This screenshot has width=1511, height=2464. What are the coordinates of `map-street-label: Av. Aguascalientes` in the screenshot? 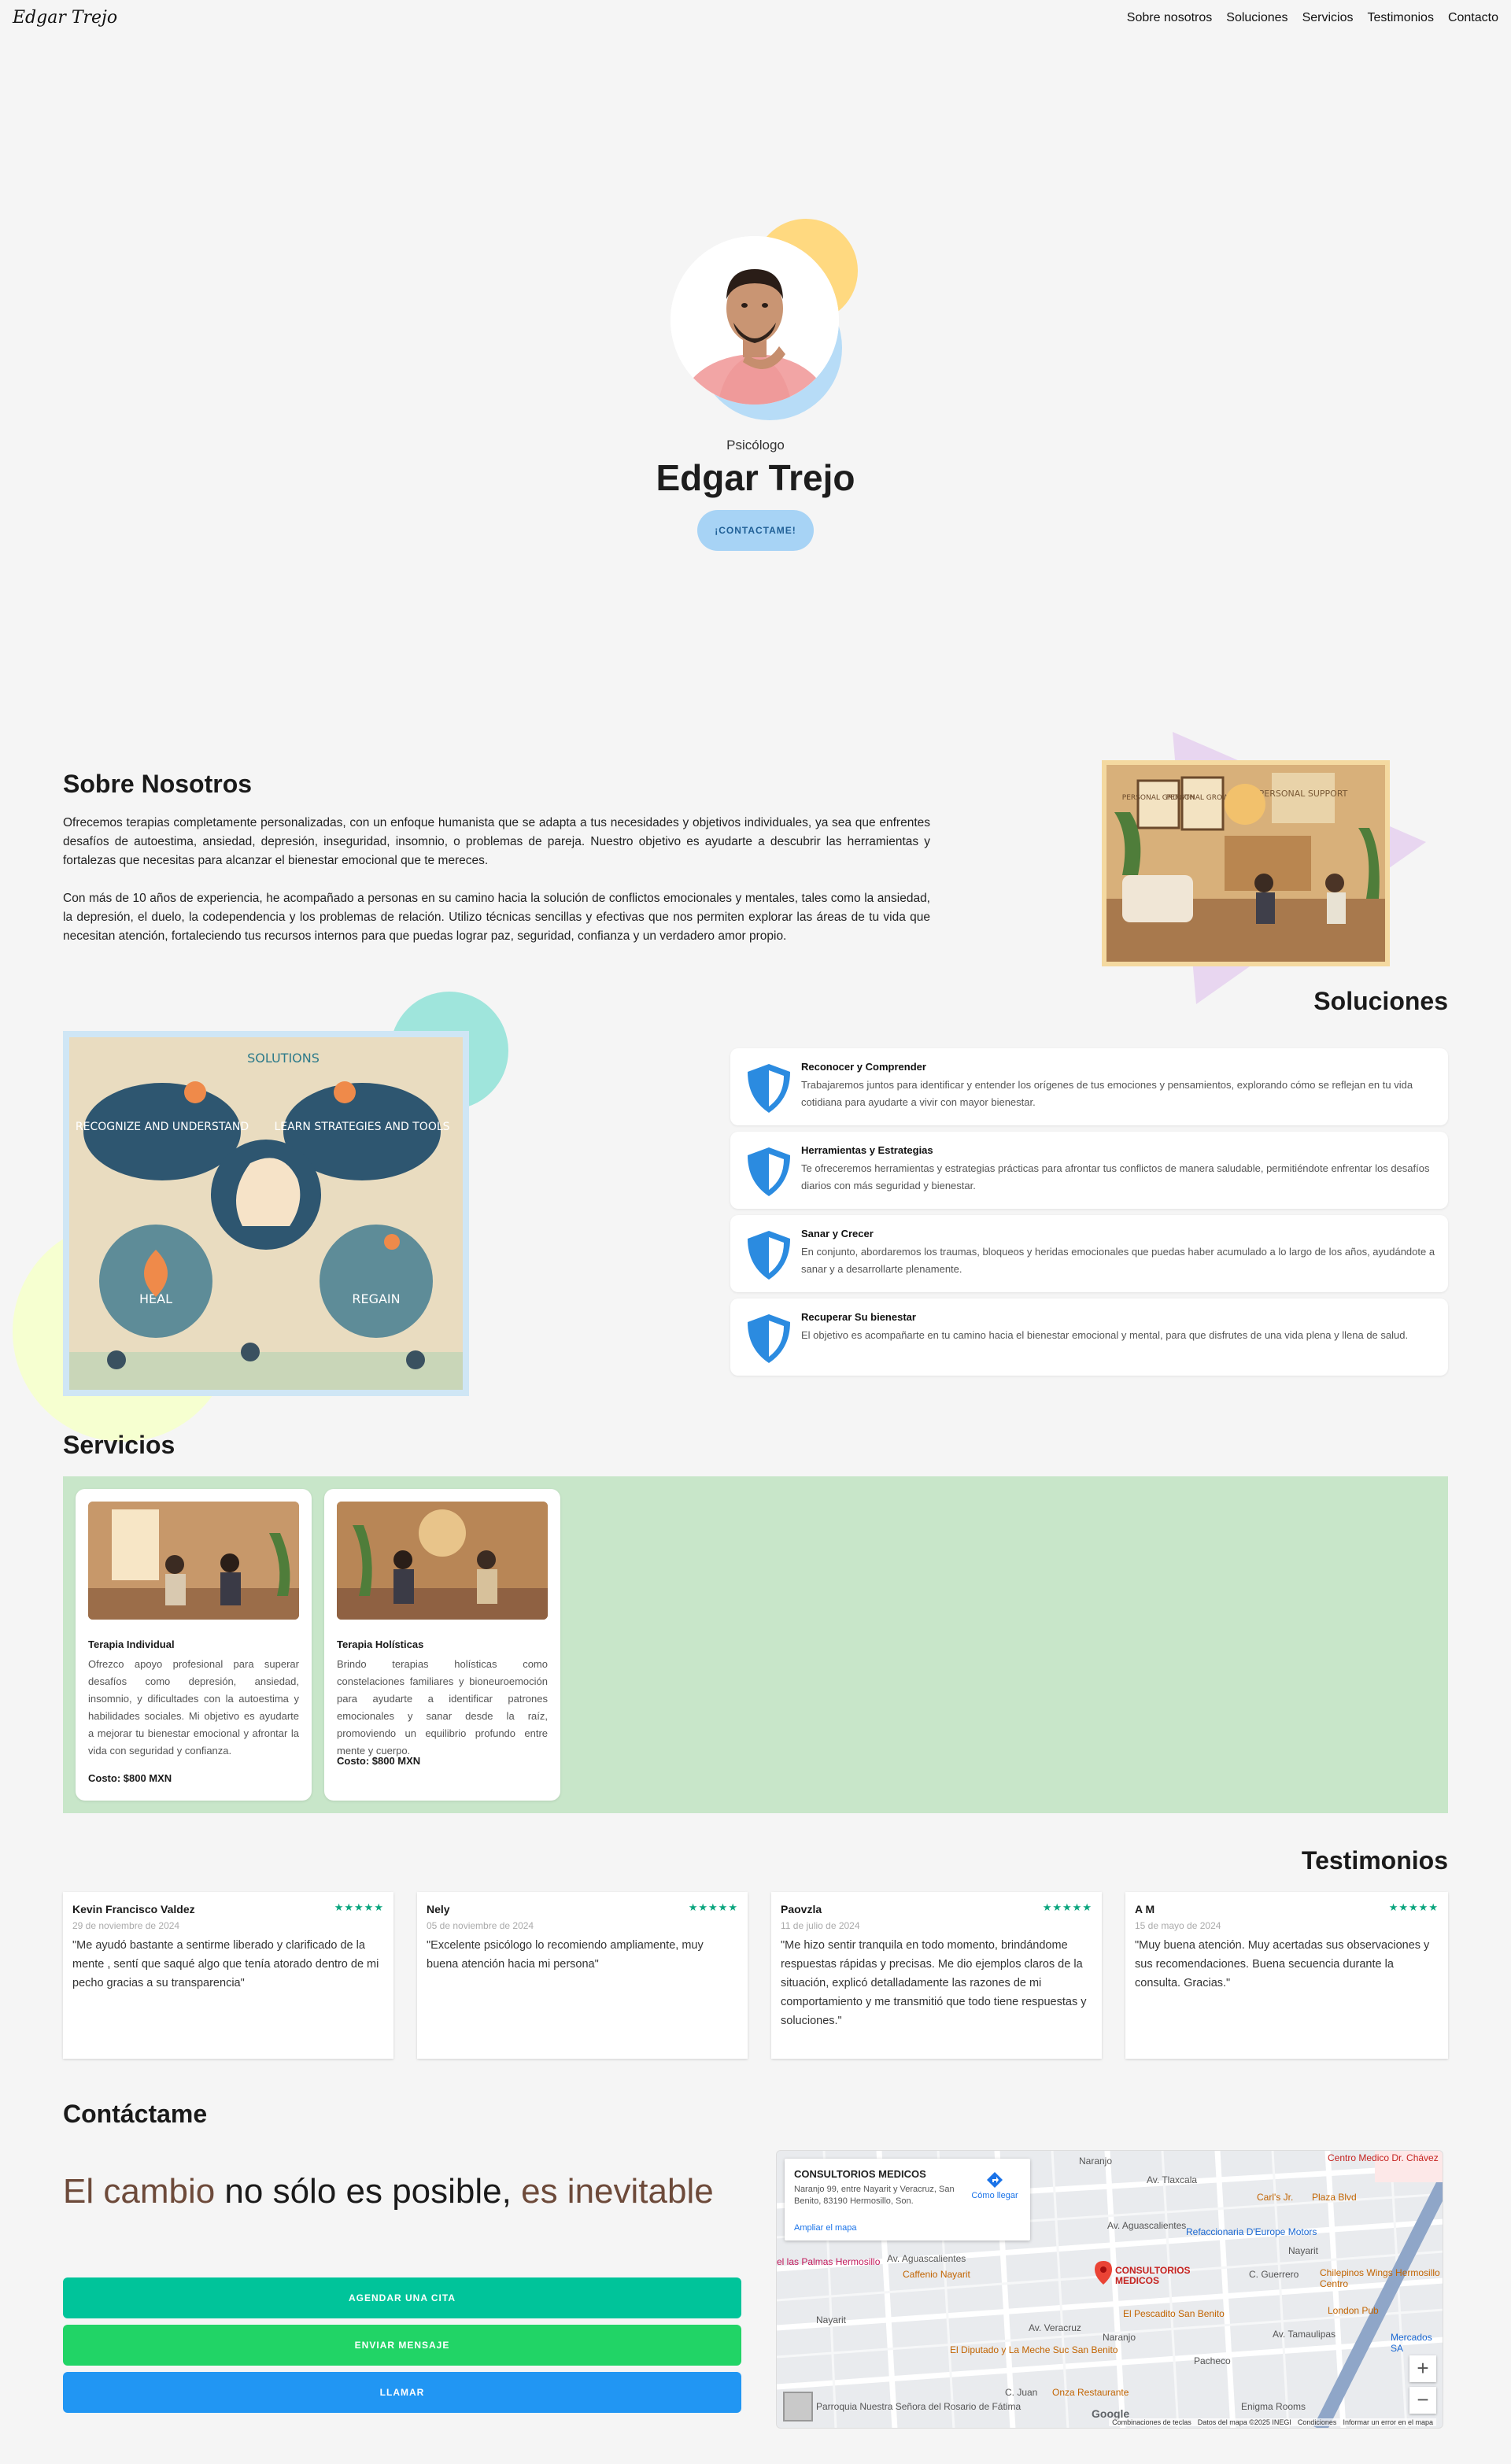 It's located at (1147, 2225).